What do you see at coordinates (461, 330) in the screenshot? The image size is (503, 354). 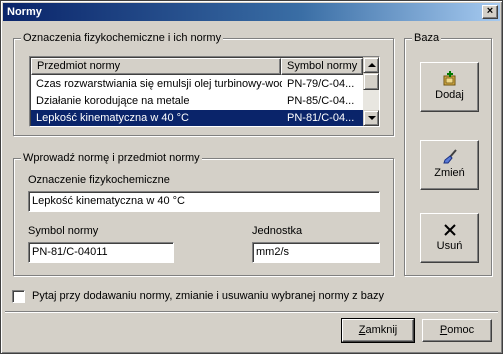 I see `help-button-label: omoc` at bounding box center [461, 330].